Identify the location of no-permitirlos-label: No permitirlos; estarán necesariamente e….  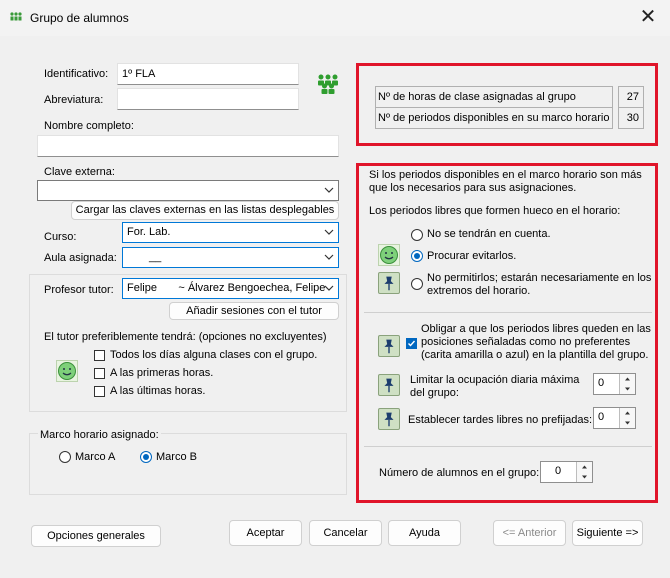
(539, 284).